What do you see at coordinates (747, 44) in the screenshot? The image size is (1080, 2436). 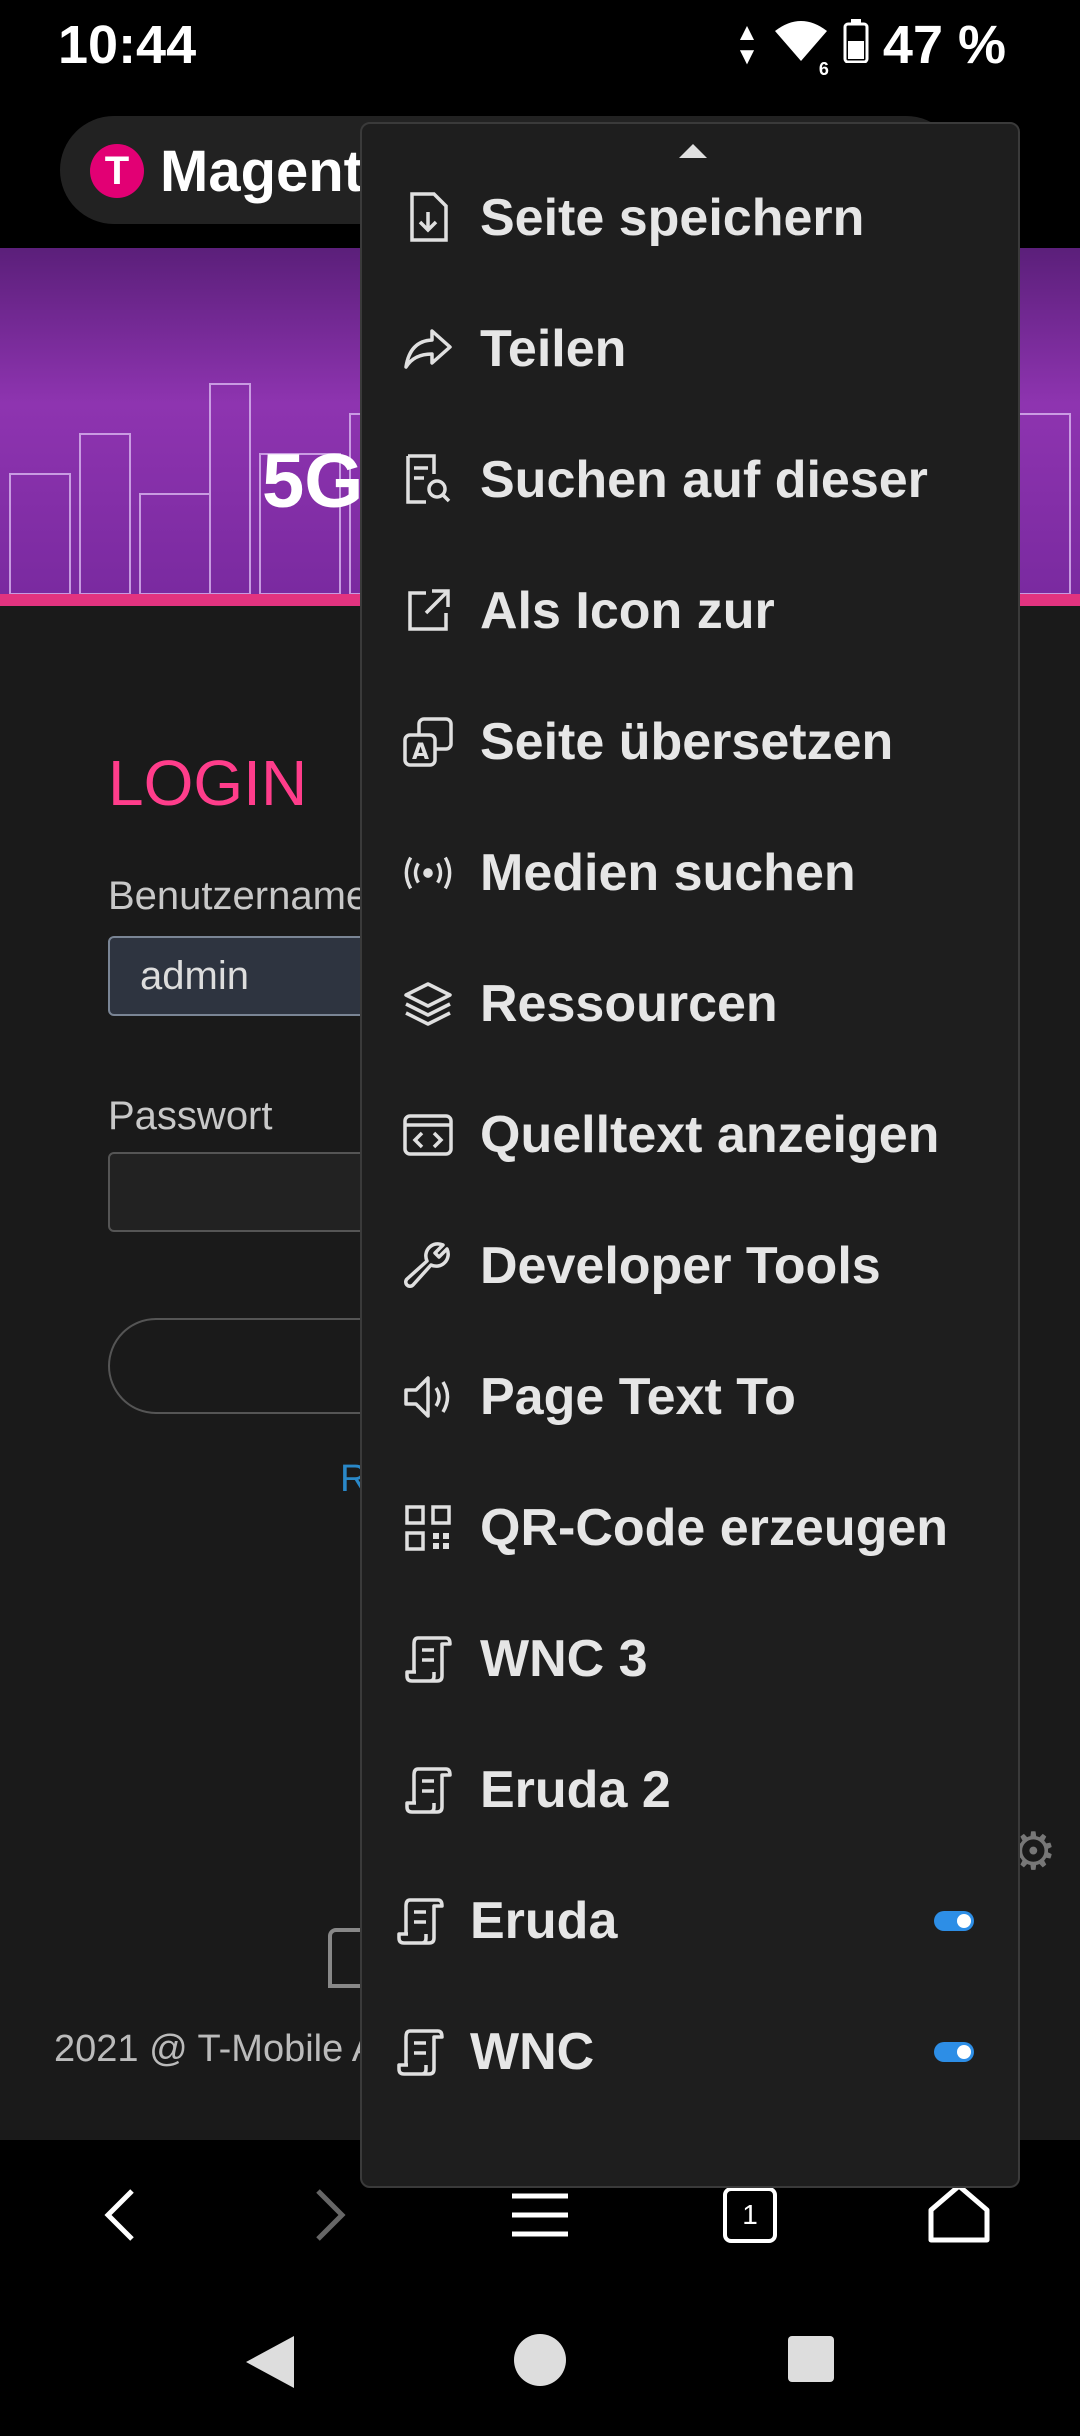 I see `data-arrows-icon: ▲ ▼` at bounding box center [747, 44].